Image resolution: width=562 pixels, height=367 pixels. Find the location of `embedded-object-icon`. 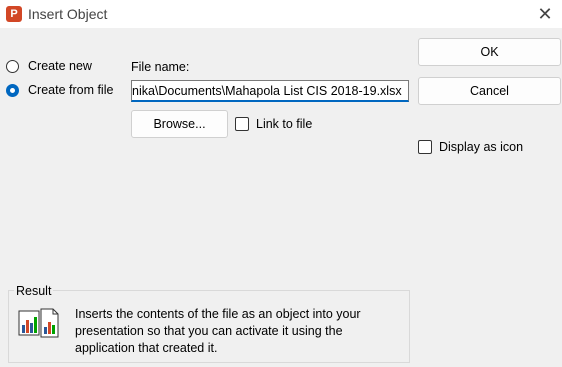

embedded-object-icon is located at coordinates (38, 323).